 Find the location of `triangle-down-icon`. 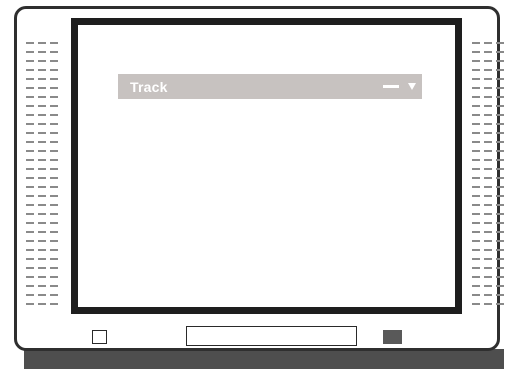

triangle-down-icon is located at coordinates (412, 86).